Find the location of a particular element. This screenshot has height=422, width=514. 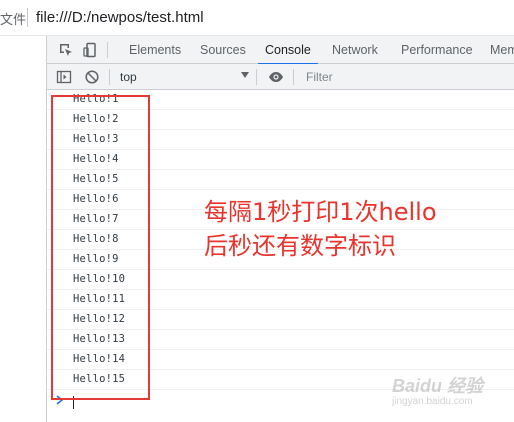

watermark: Baidu 经验 jingyan.baidu.com is located at coordinates (451, 392).